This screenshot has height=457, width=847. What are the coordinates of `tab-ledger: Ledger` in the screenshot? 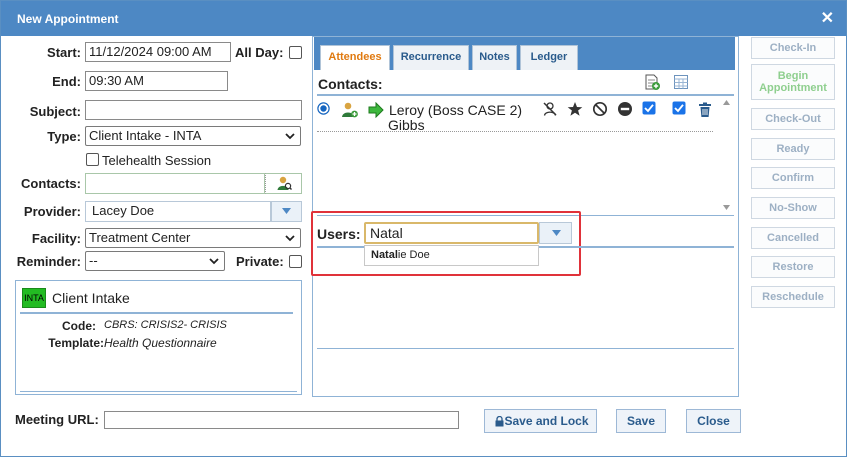 It's located at (549, 57).